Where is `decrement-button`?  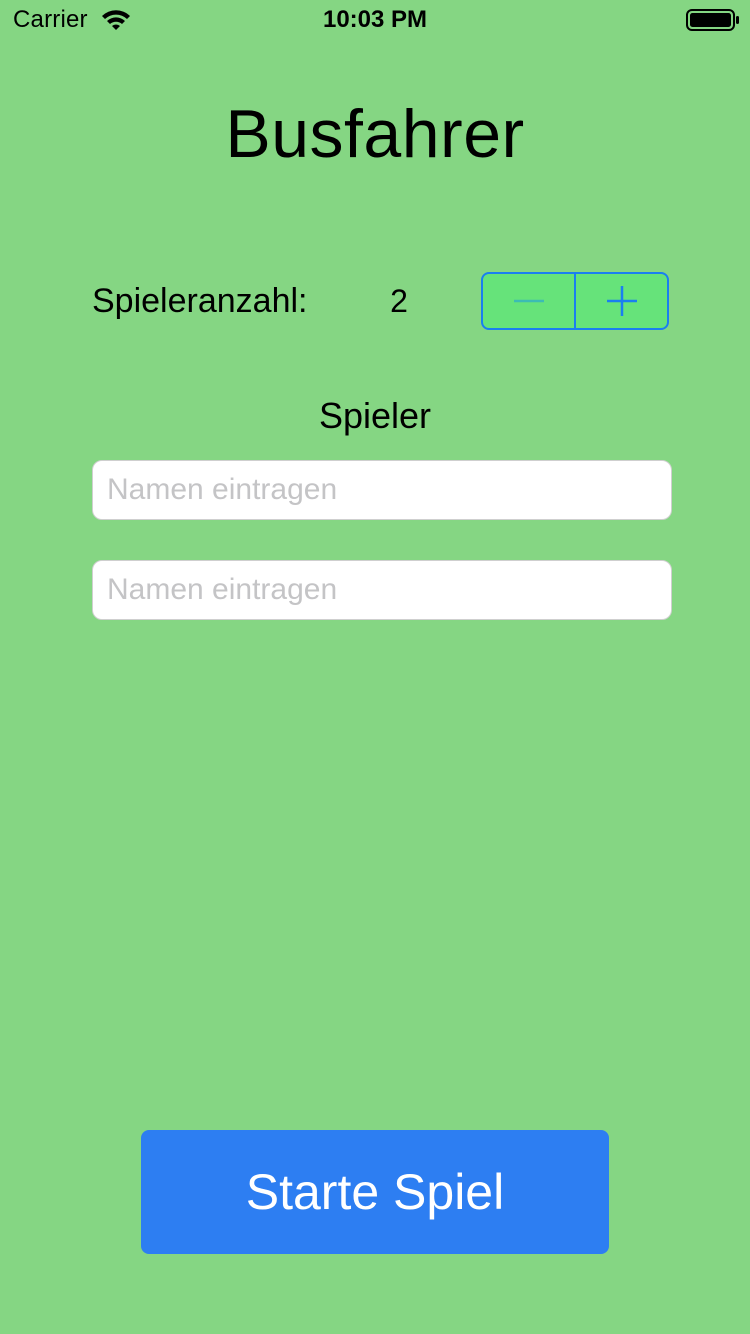
decrement-button is located at coordinates (528, 301).